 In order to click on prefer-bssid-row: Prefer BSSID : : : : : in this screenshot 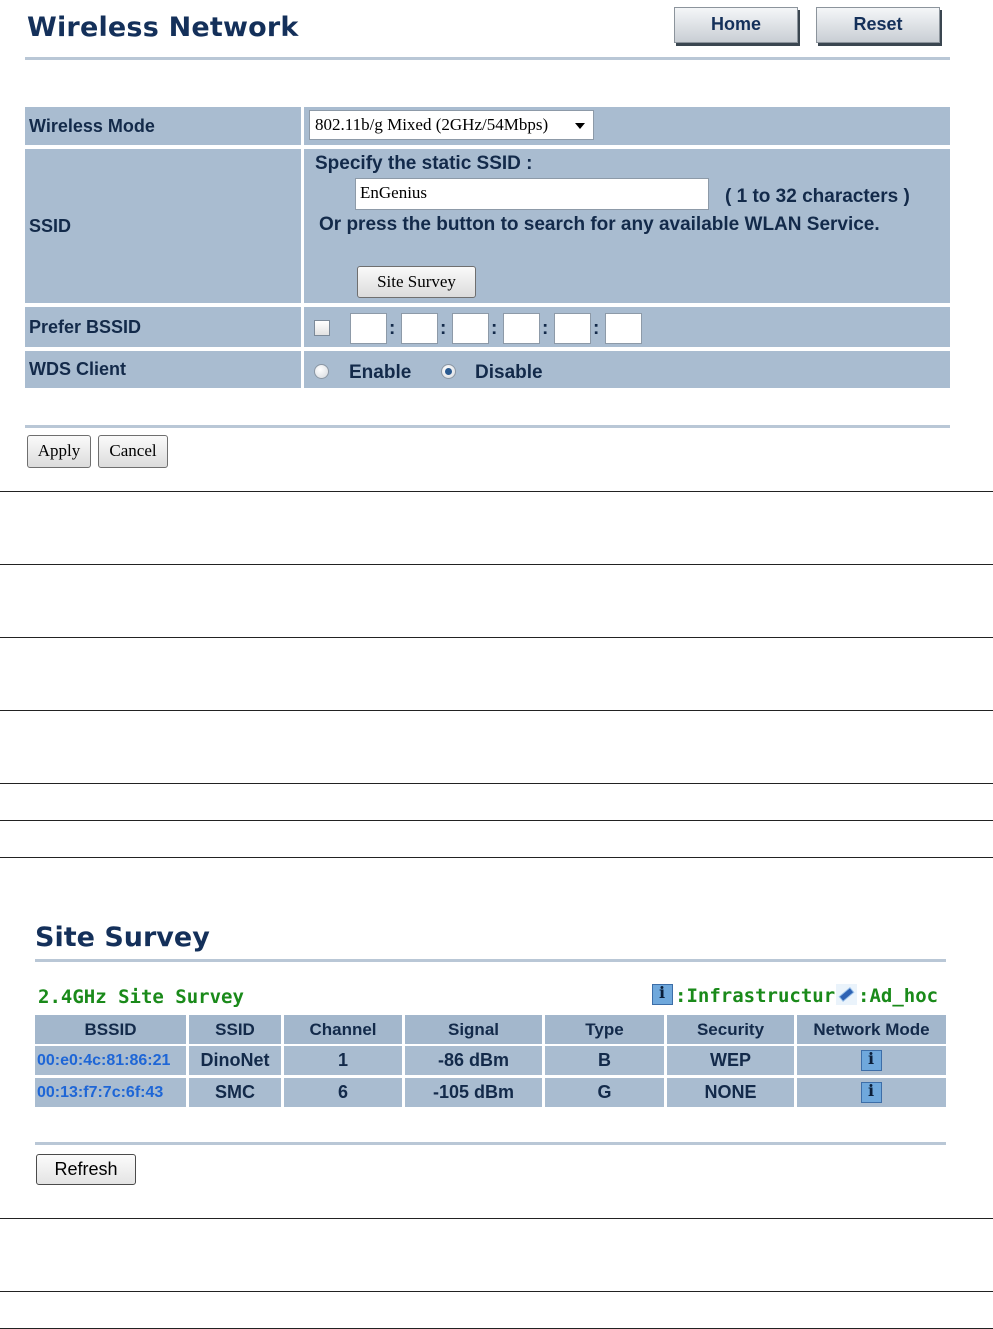, I will do `click(487, 327)`.